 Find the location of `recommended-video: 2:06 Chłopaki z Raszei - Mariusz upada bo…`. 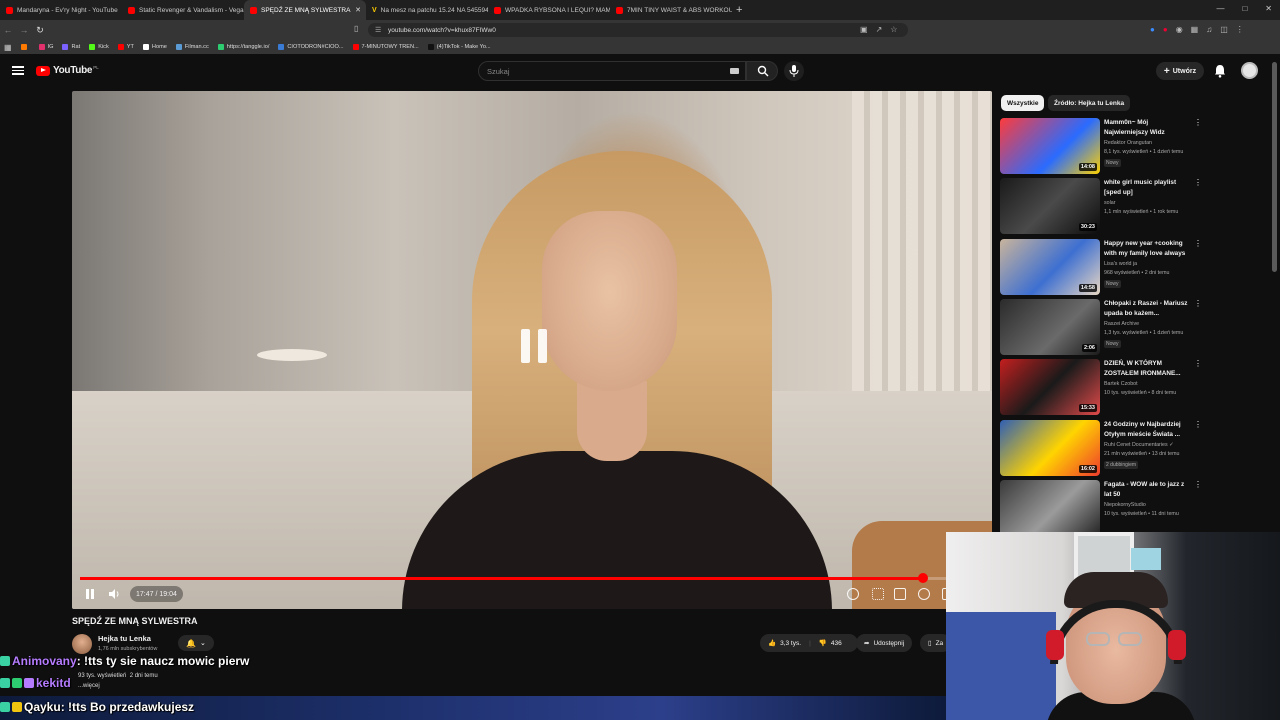

recommended-video: 2:06 Chłopaki z Raszei - Mariusz upada bo… is located at coordinates (1101, 327).